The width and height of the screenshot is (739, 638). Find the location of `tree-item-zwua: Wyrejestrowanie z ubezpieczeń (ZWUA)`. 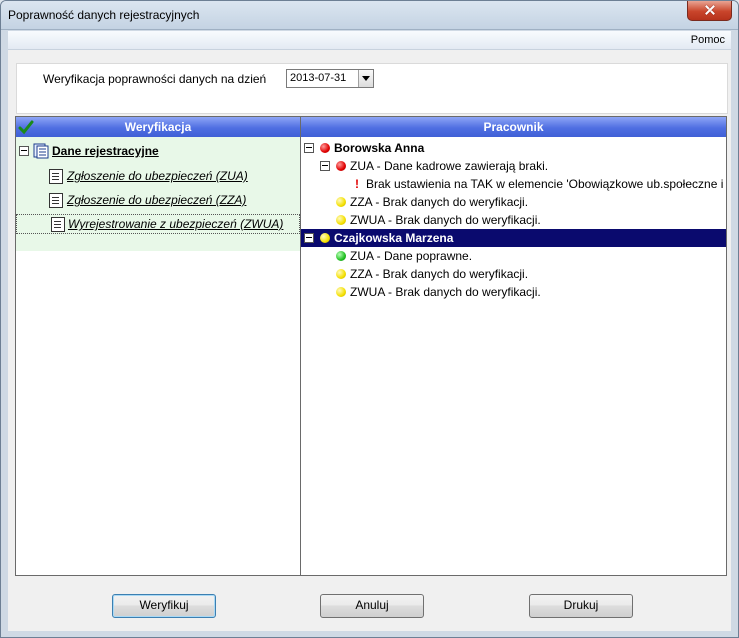

tree-item-zwua: Wyrejestrowanie z ubezpieczeń (ZWUA) is located at coordinates (158, 224).